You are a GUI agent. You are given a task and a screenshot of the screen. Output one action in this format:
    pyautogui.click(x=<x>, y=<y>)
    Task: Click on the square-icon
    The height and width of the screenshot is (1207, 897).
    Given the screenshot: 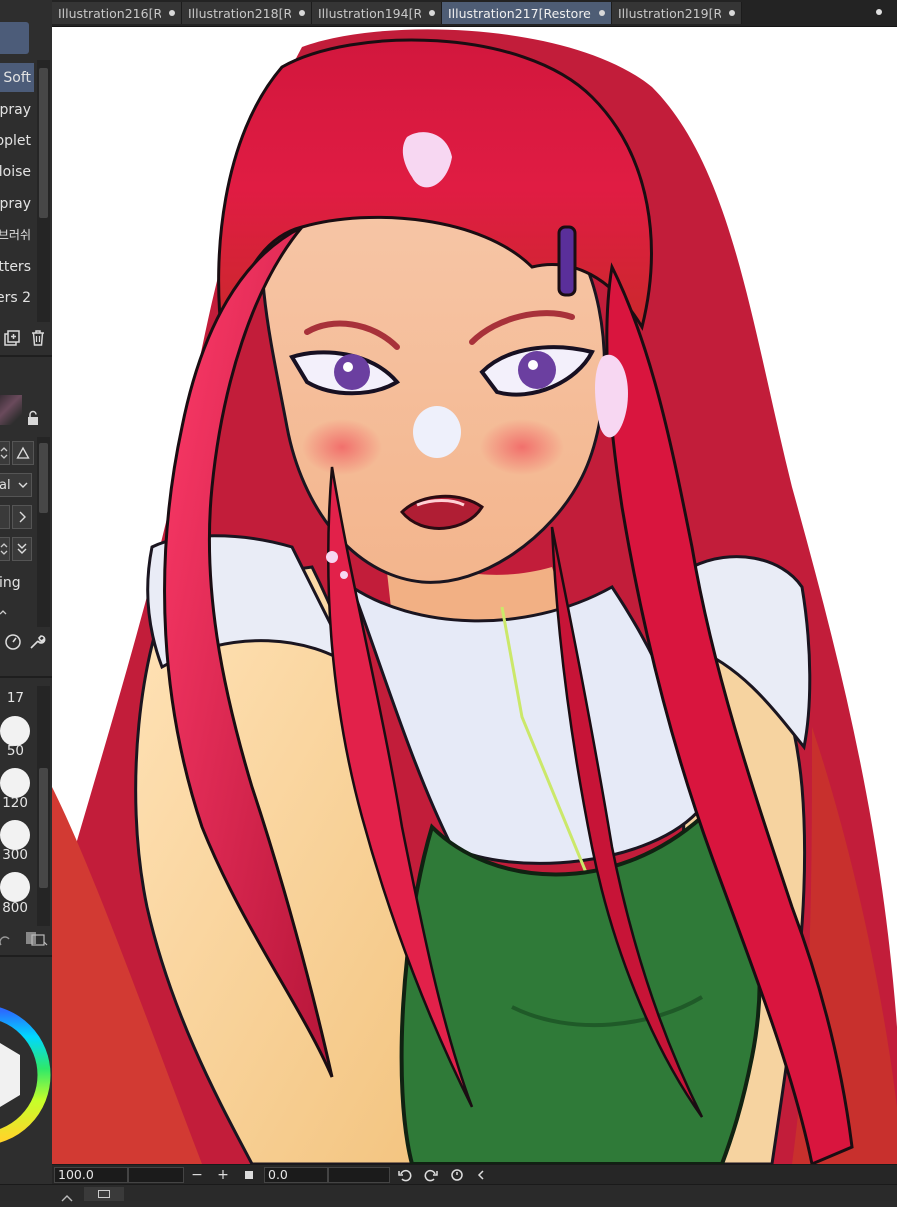 What is the action you would take?
    pyautogui.click(x=249, y=1175)
    